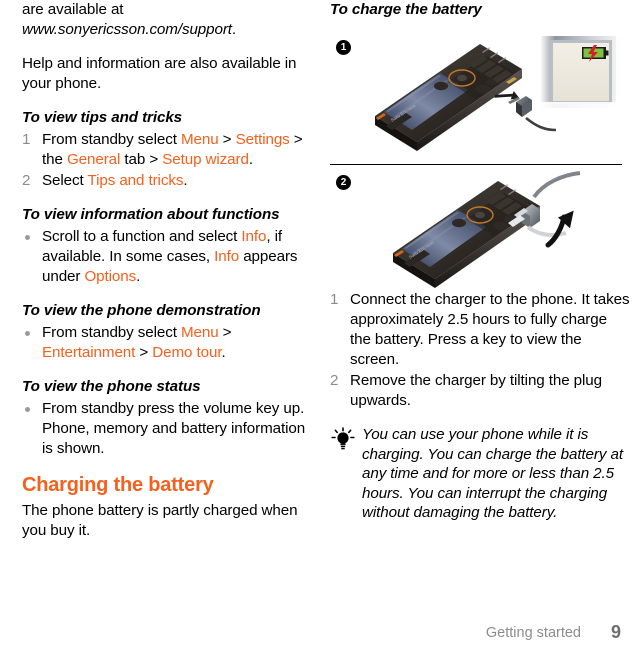 This screenshot has width=637, height=653. Describe the element at coordinates (111, 386) in the screenshot. I see `subheading-phone-status: To view the phone status` at that location.